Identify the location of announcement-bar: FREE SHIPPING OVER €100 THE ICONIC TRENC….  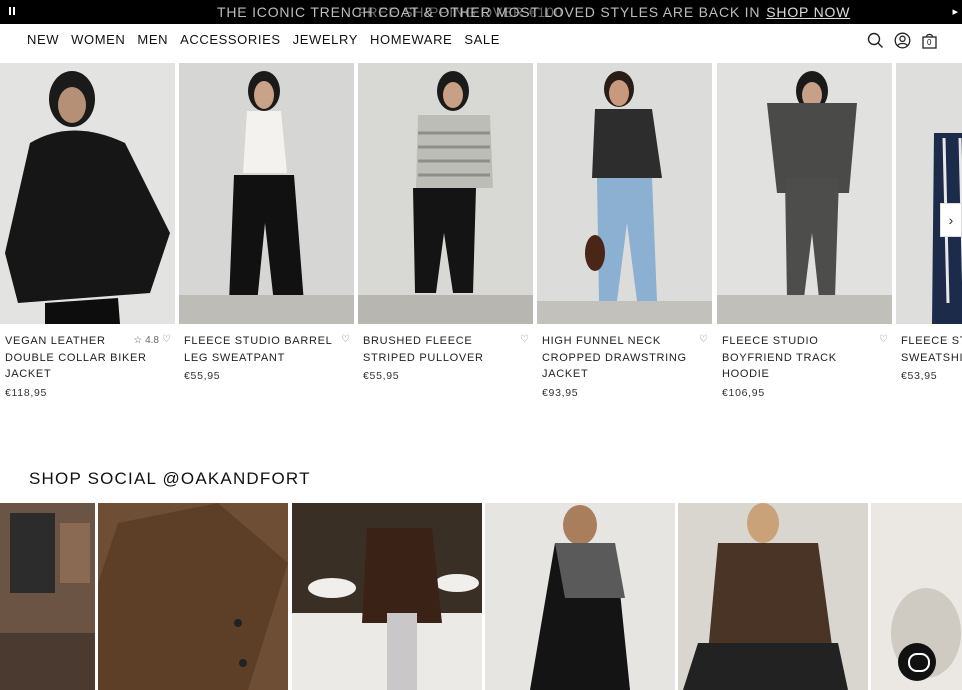
(481, 12).